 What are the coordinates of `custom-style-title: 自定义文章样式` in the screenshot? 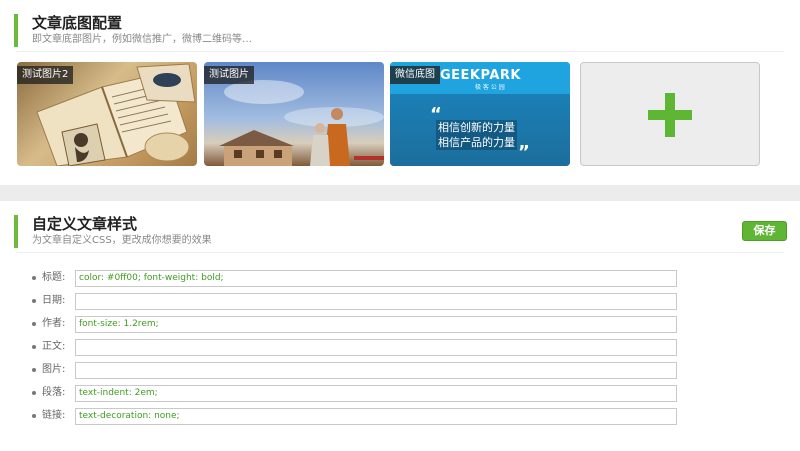 It's located at (85, 224).